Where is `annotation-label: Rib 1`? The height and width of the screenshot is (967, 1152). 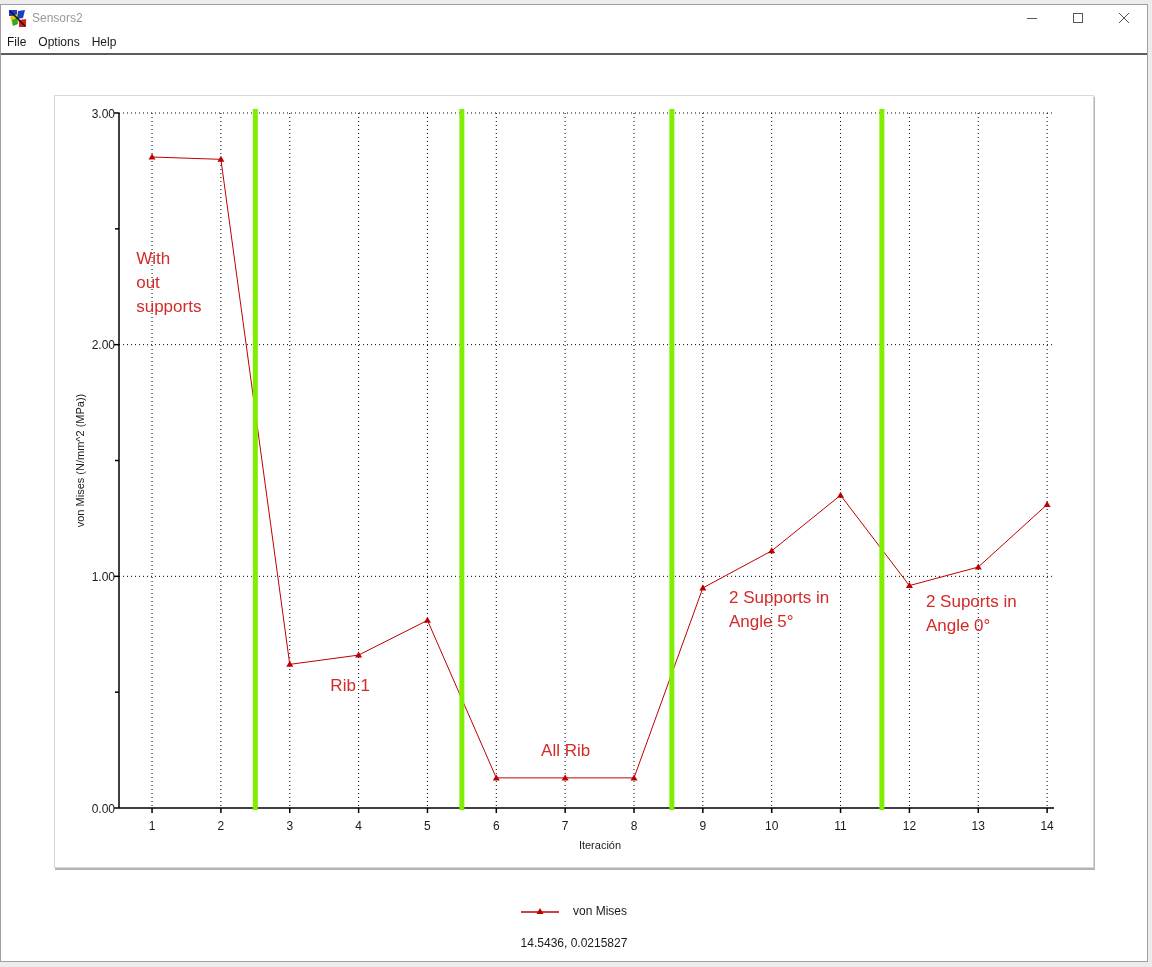 annotation-label: Rib 1 is located at coordinates (350, 685).